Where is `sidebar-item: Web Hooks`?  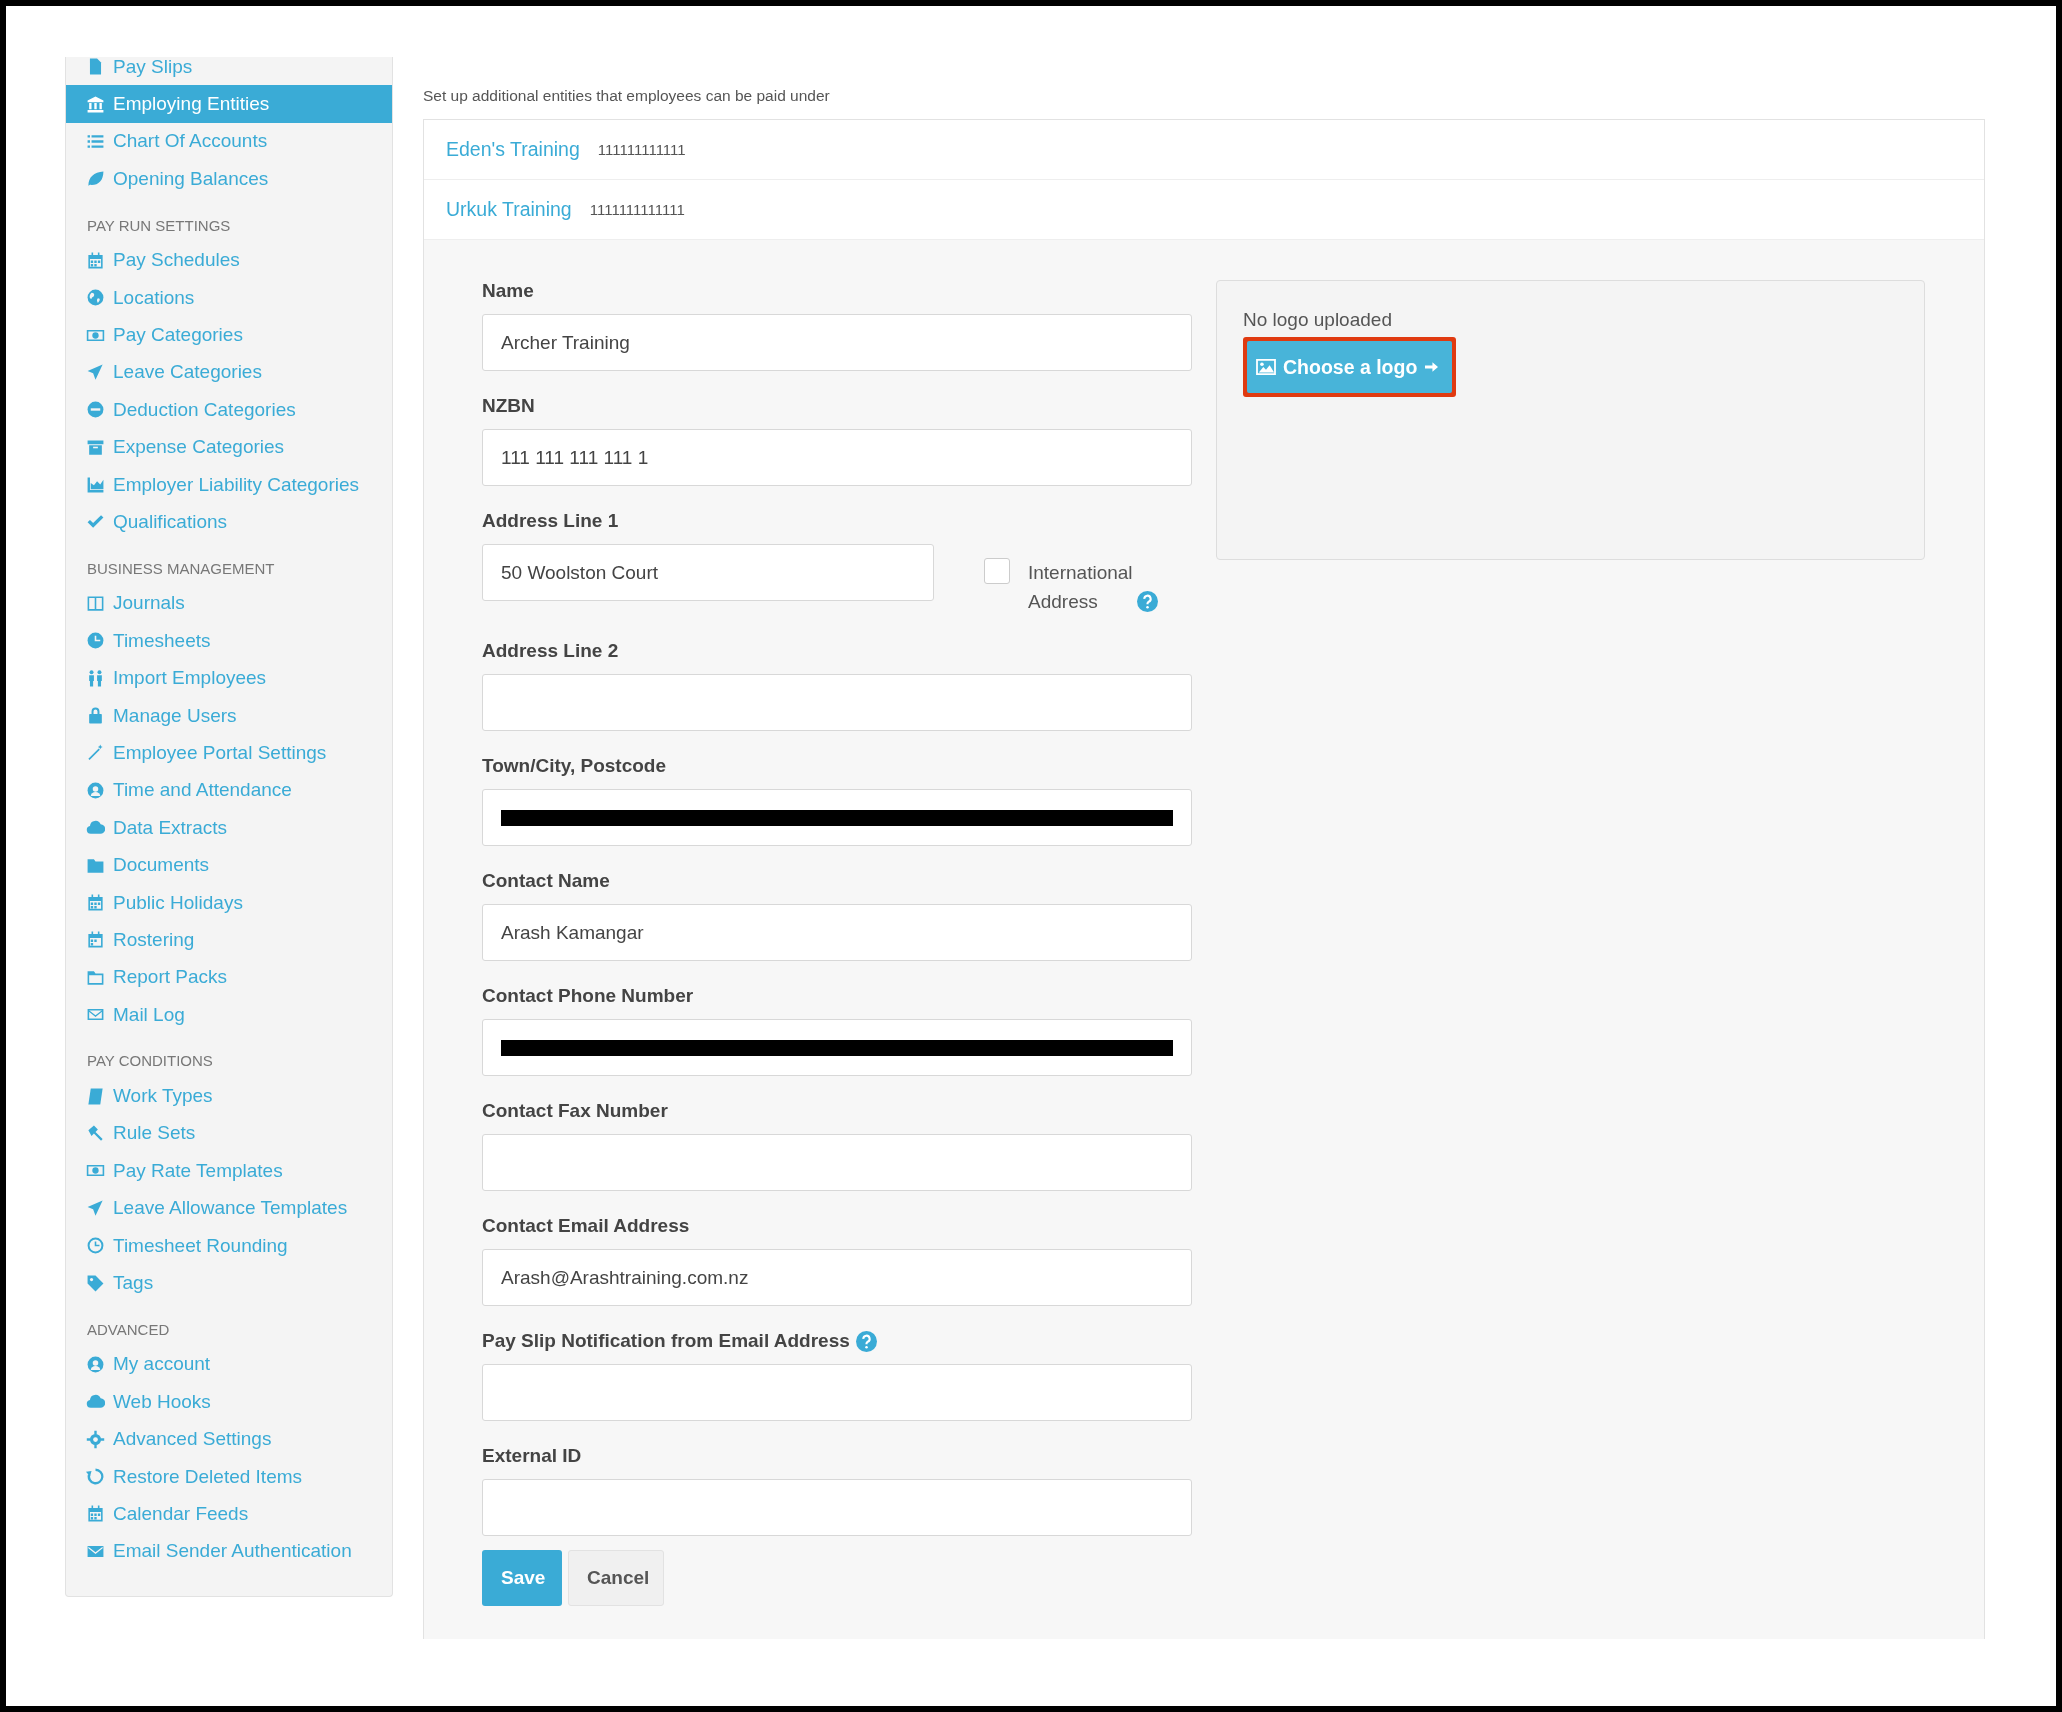
sidebar-item: Web Hooks is located at coordinates (229, 1402).